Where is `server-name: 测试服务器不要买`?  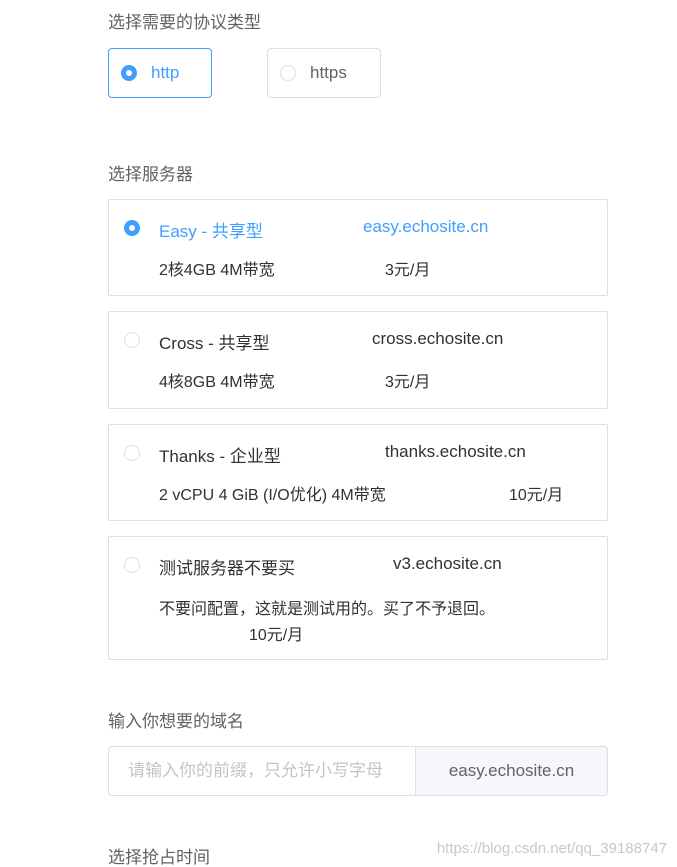
server-name: 测试服务器不要买 is located at coordinates (227, 568).